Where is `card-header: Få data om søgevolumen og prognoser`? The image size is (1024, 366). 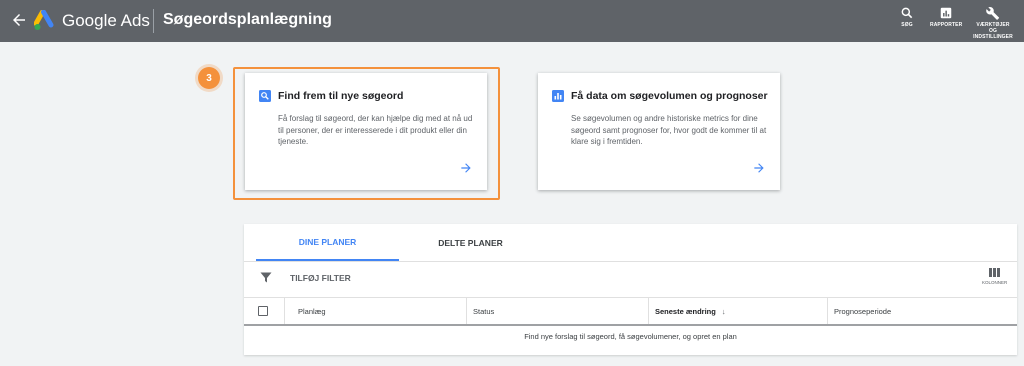 card-header: Få data om søgevolumen og prognoser is located at coordinates (660, 96).